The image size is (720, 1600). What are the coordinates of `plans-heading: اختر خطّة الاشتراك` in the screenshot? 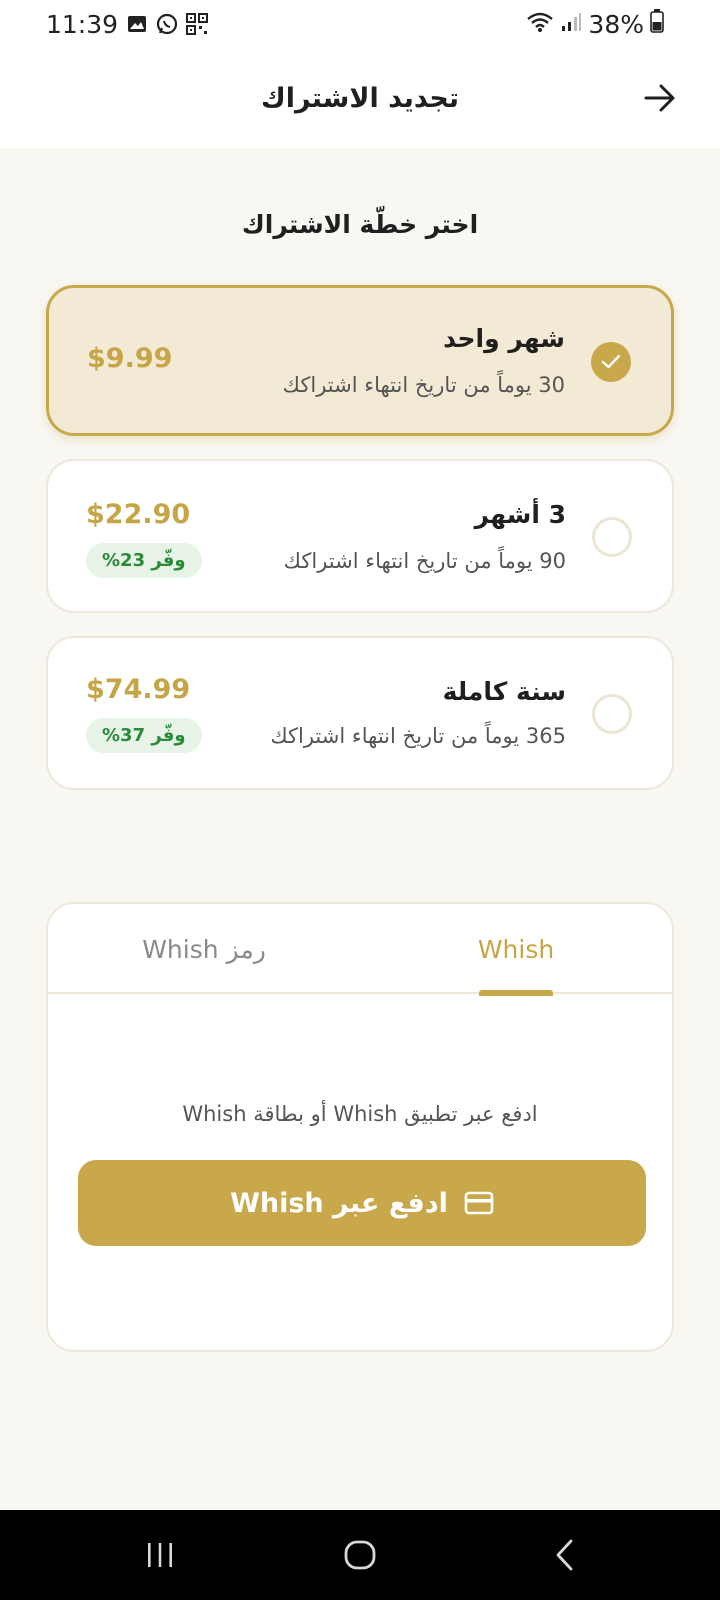 It's located at (360, 224).